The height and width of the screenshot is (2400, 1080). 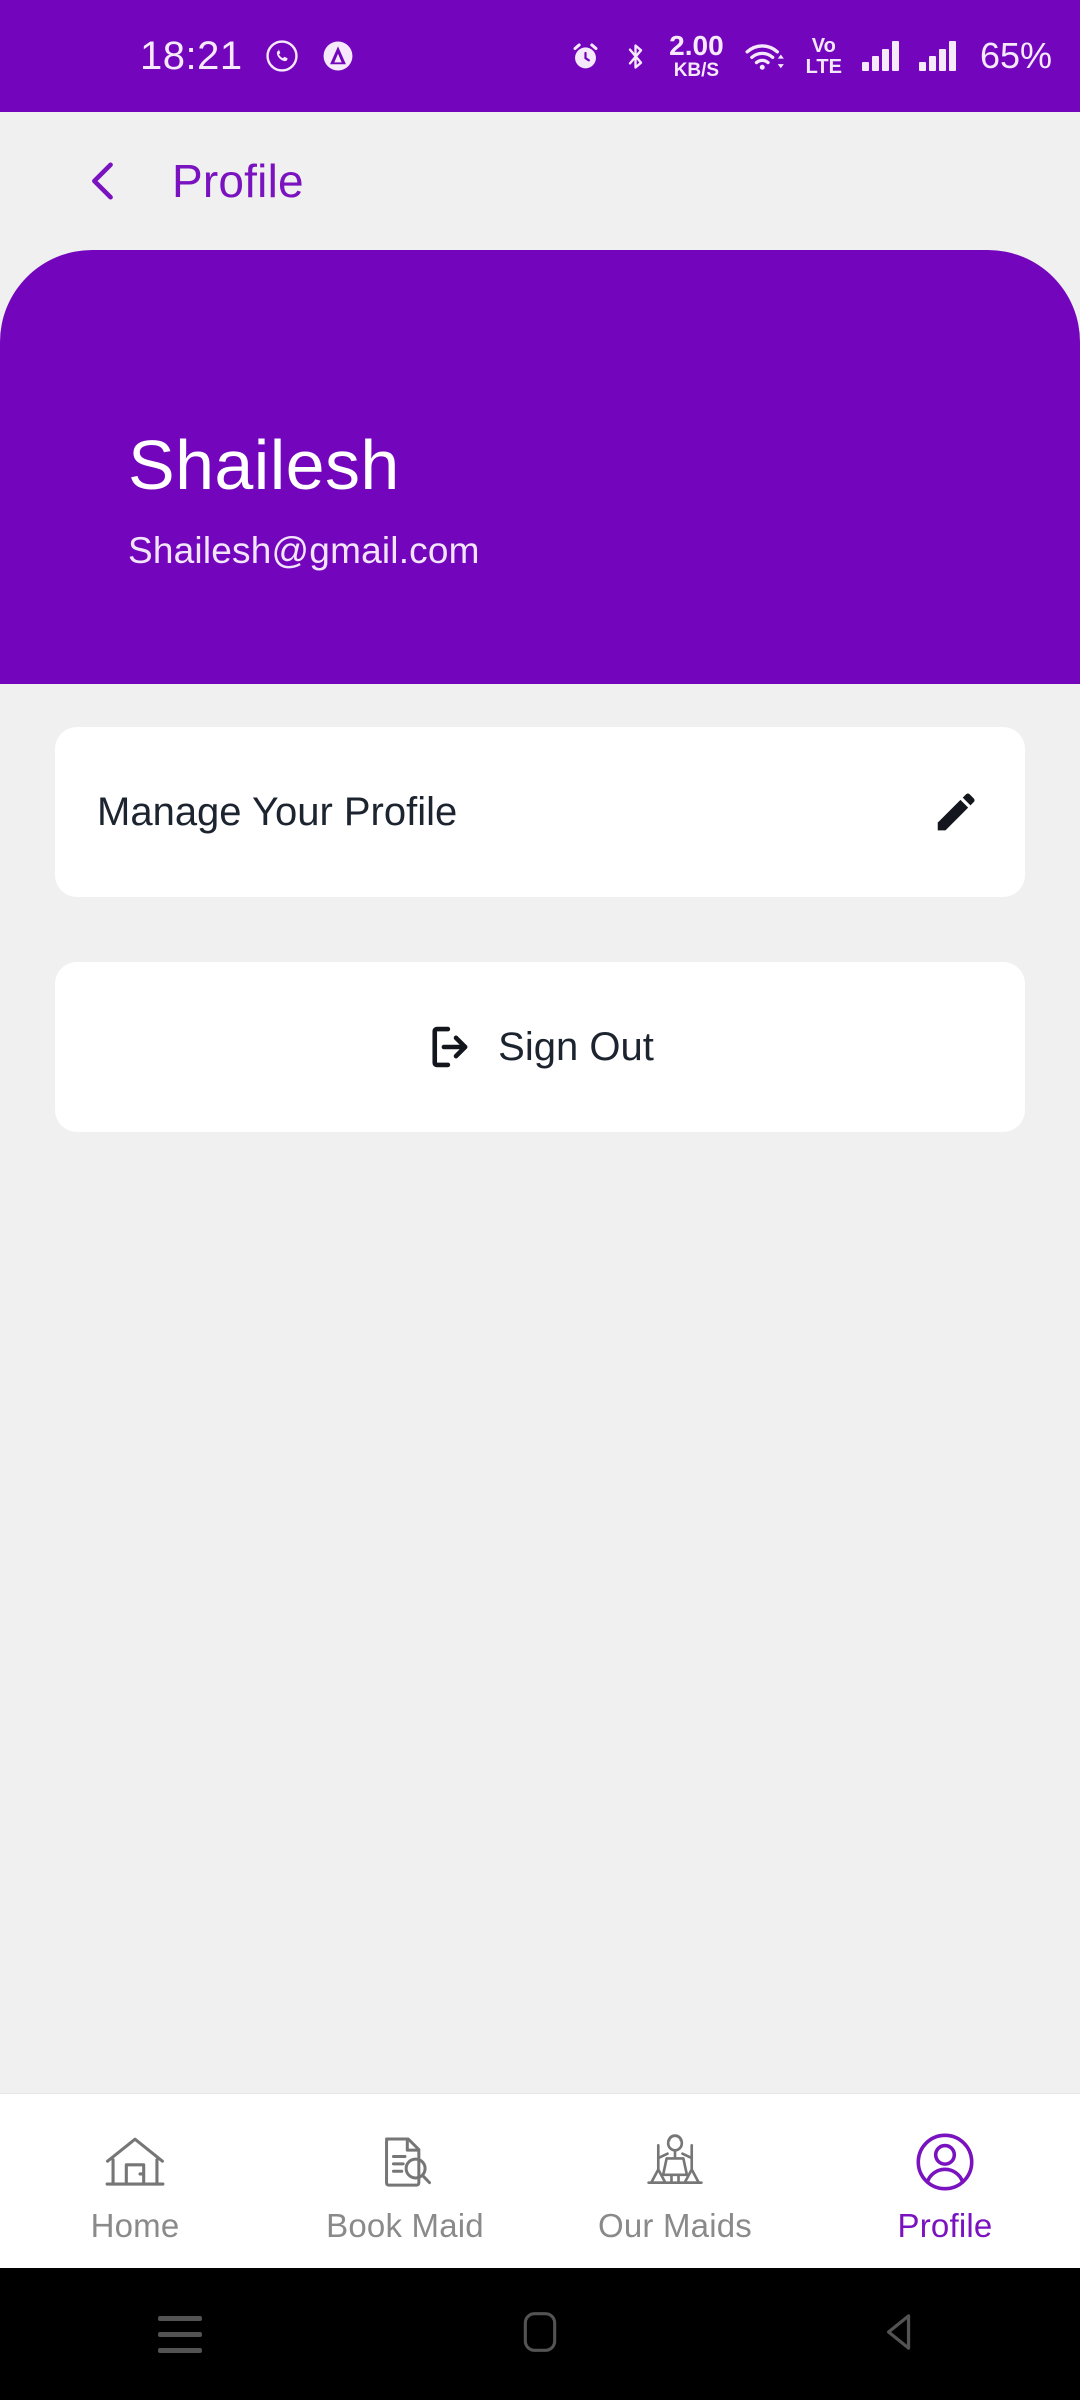 I want to click on tab-profile-label: Profile, so click(x=945, y=2225).